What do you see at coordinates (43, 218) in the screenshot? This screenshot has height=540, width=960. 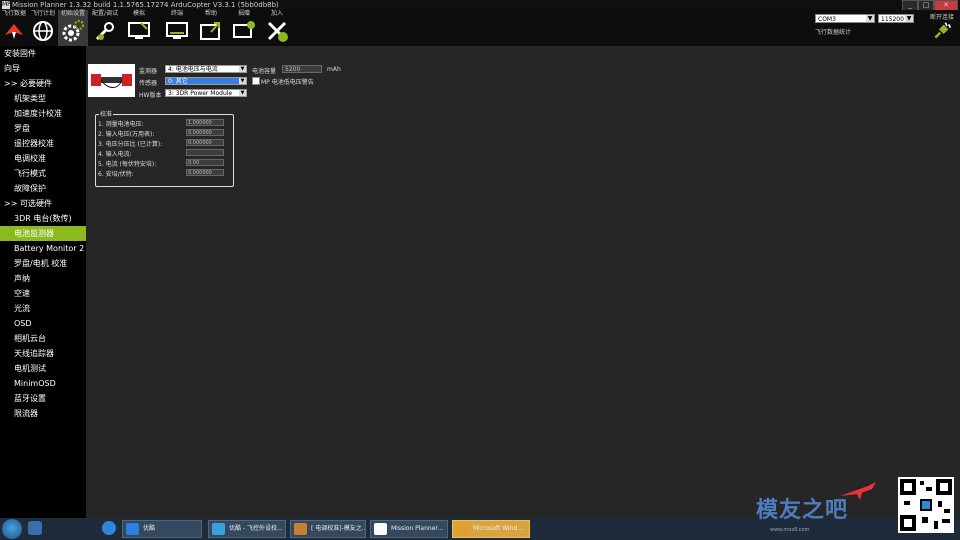 I see `sidebar-item: 3DR 电台(数传)` at bounding box center [43, 218].